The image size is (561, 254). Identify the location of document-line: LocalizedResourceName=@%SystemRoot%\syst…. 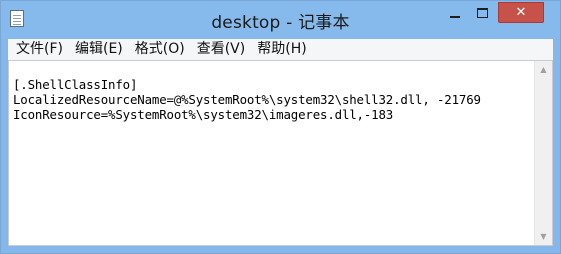
(247, 99).